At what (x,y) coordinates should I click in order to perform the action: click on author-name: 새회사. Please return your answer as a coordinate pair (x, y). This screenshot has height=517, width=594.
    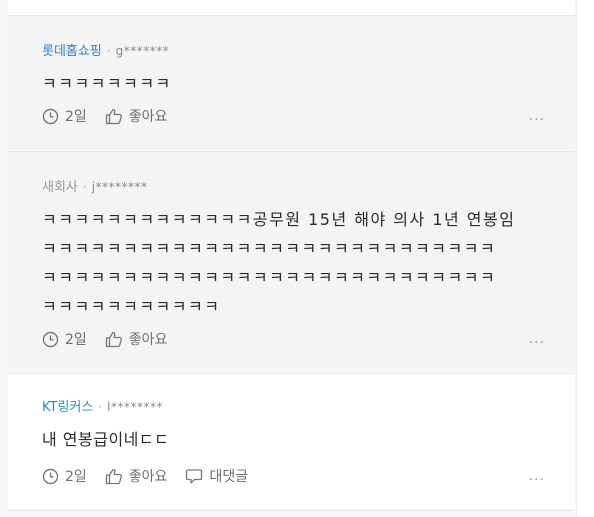
    Looking at the image, I should click on (60, 188).